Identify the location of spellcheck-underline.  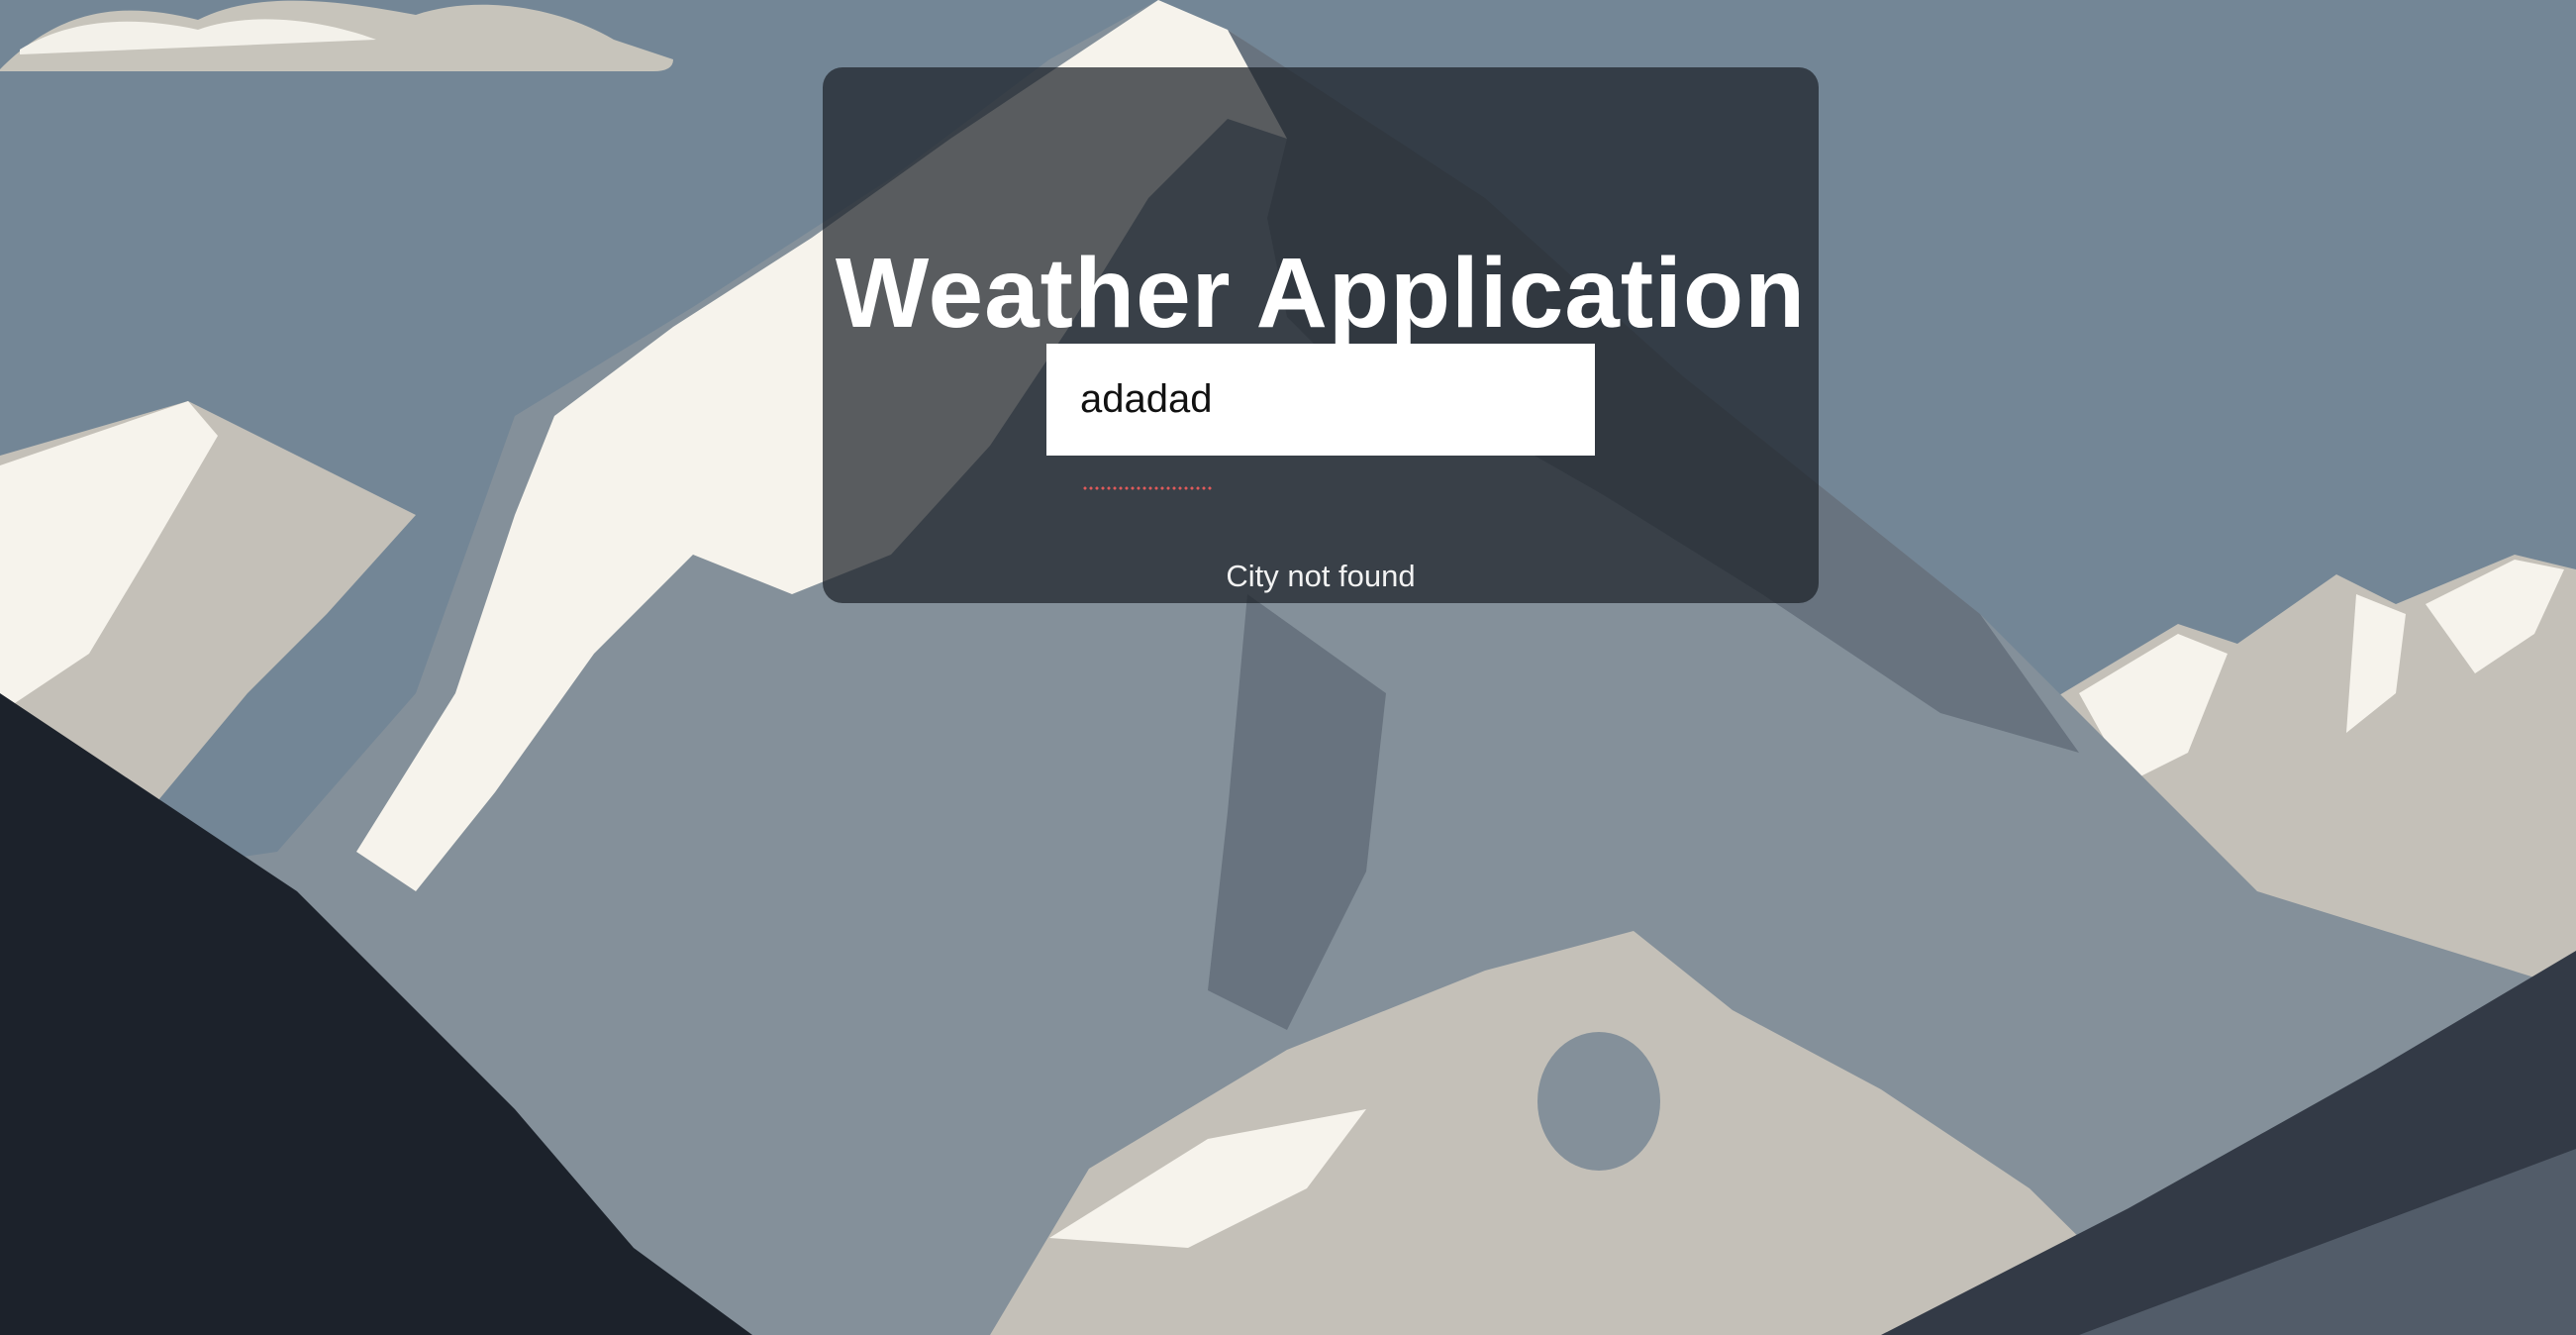
(1147, 488).